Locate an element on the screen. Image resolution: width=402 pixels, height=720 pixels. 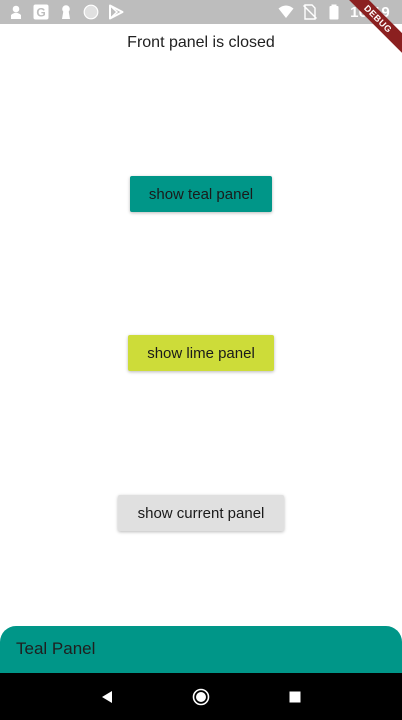
home-icon is located at coordinates (201, 696).